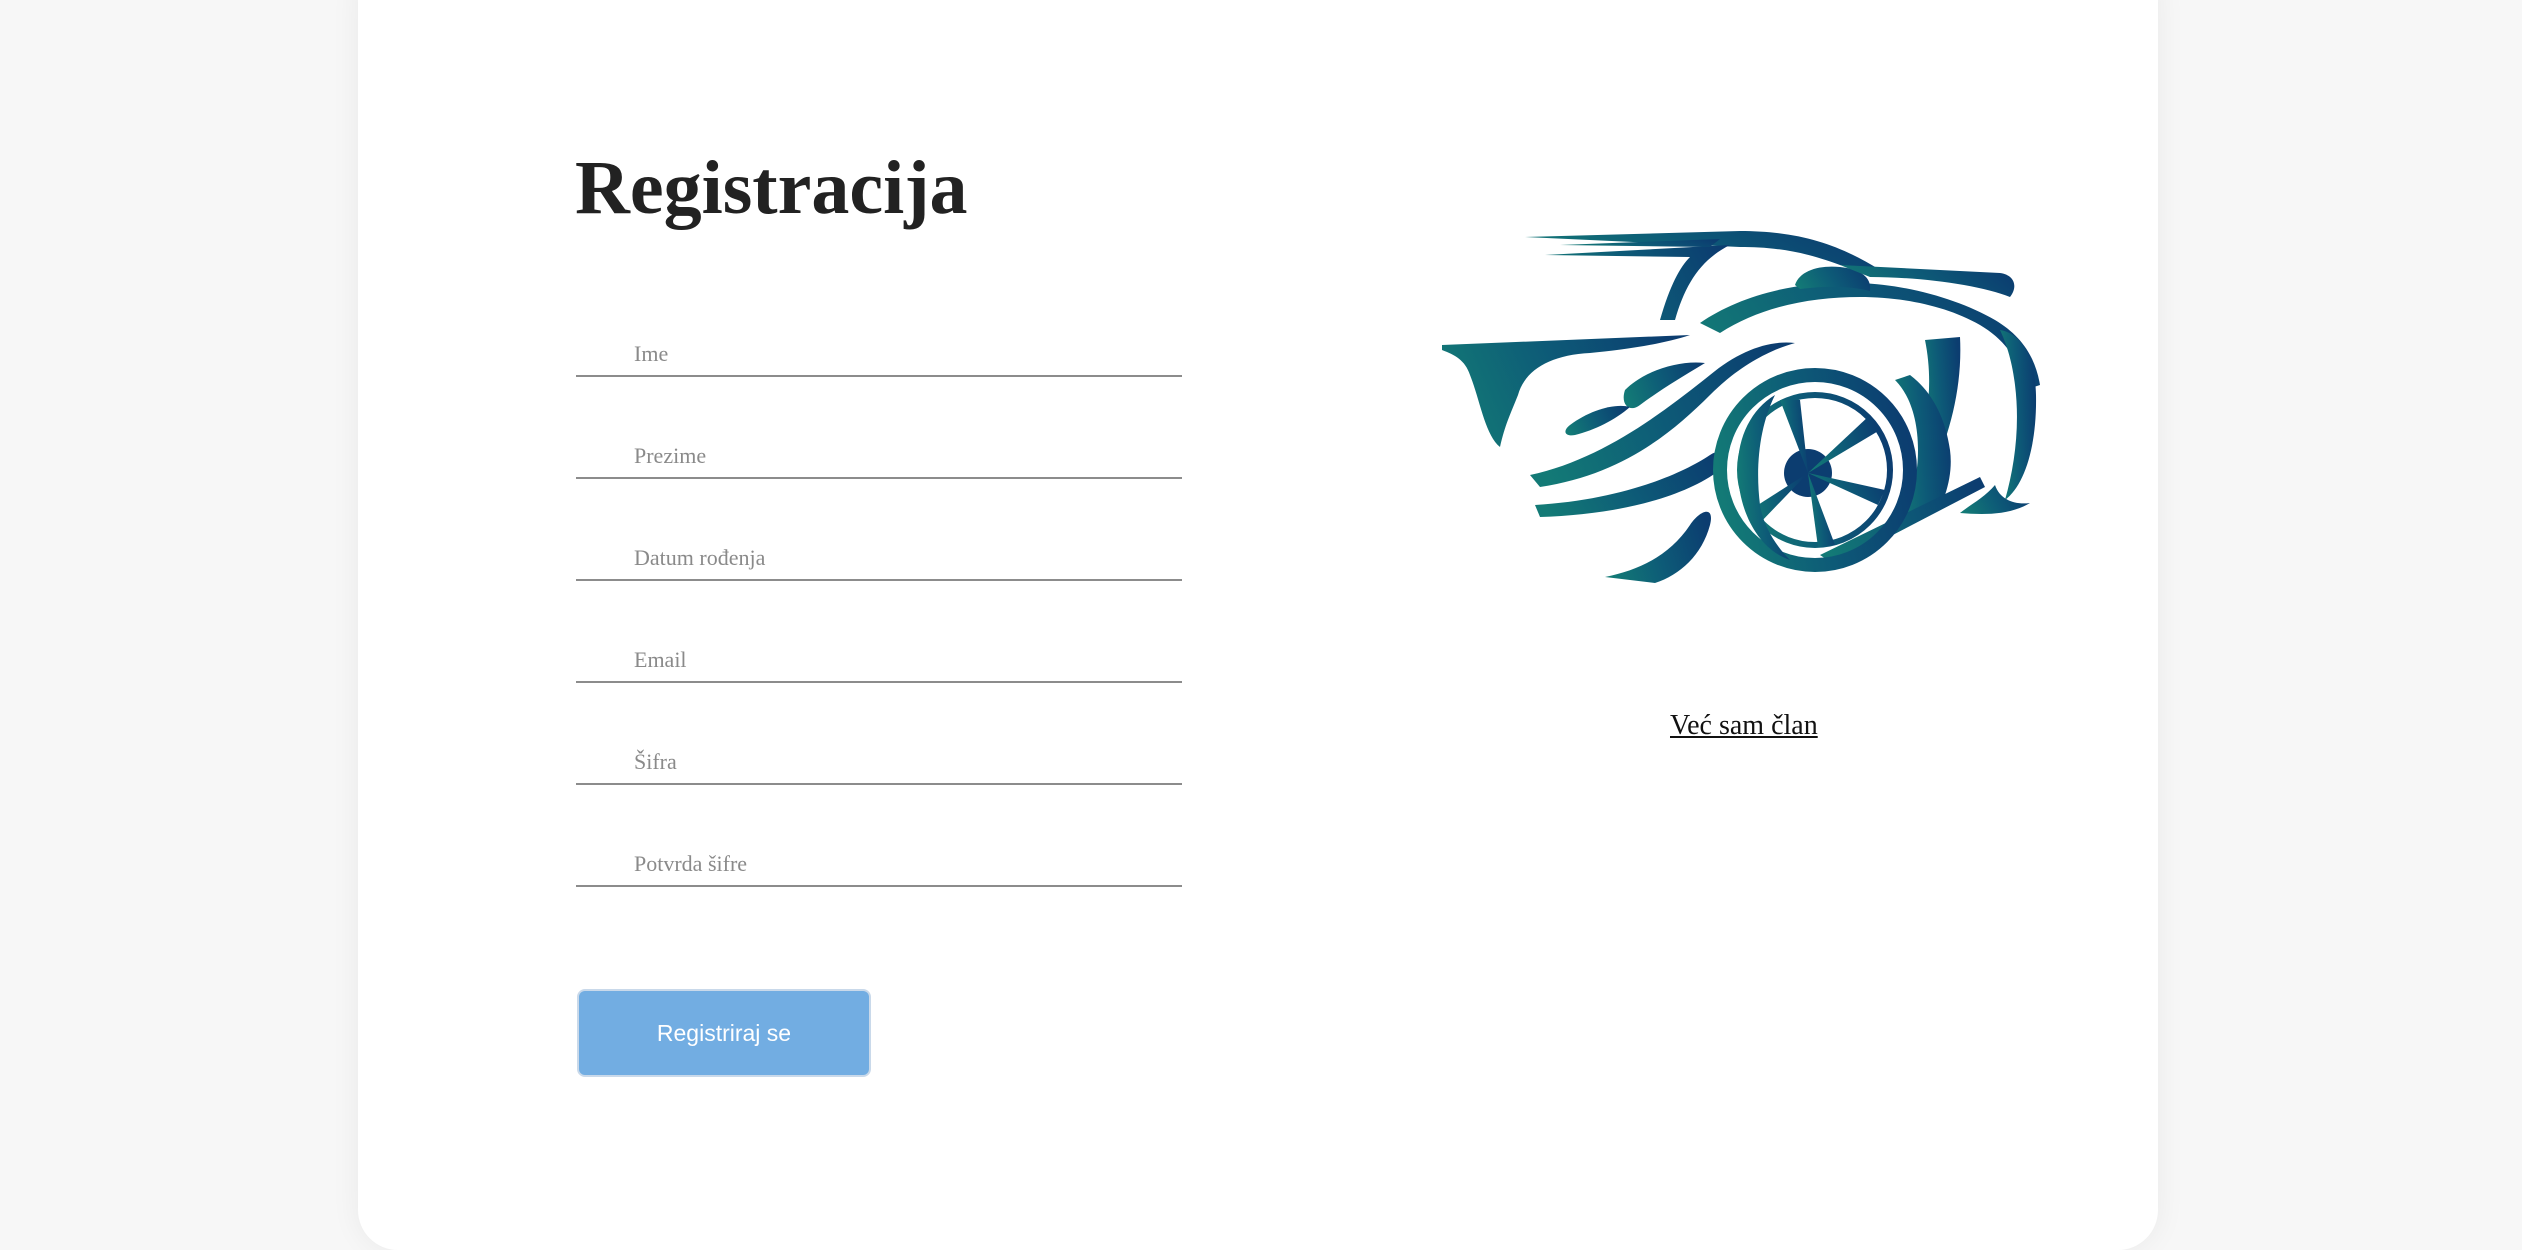 The image size is (2522, 1250). What do you see at coordinates (904, 762) in the screenshot?
I see `password-input` at bounding box center [904, 762].